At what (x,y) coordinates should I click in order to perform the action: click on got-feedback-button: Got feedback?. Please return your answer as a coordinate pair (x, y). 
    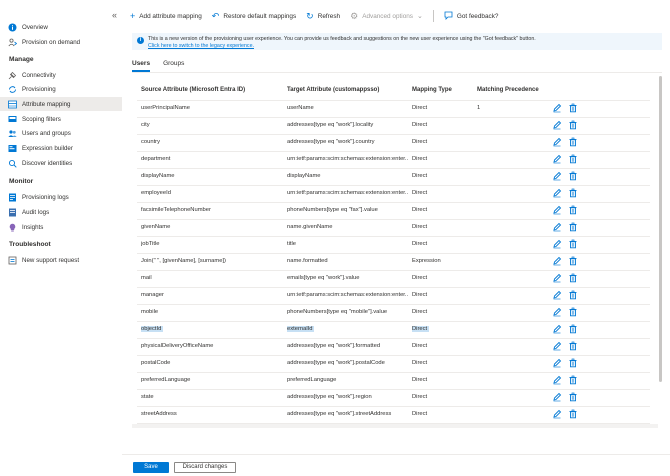
    Looking at the image, I should click on (471, 16).